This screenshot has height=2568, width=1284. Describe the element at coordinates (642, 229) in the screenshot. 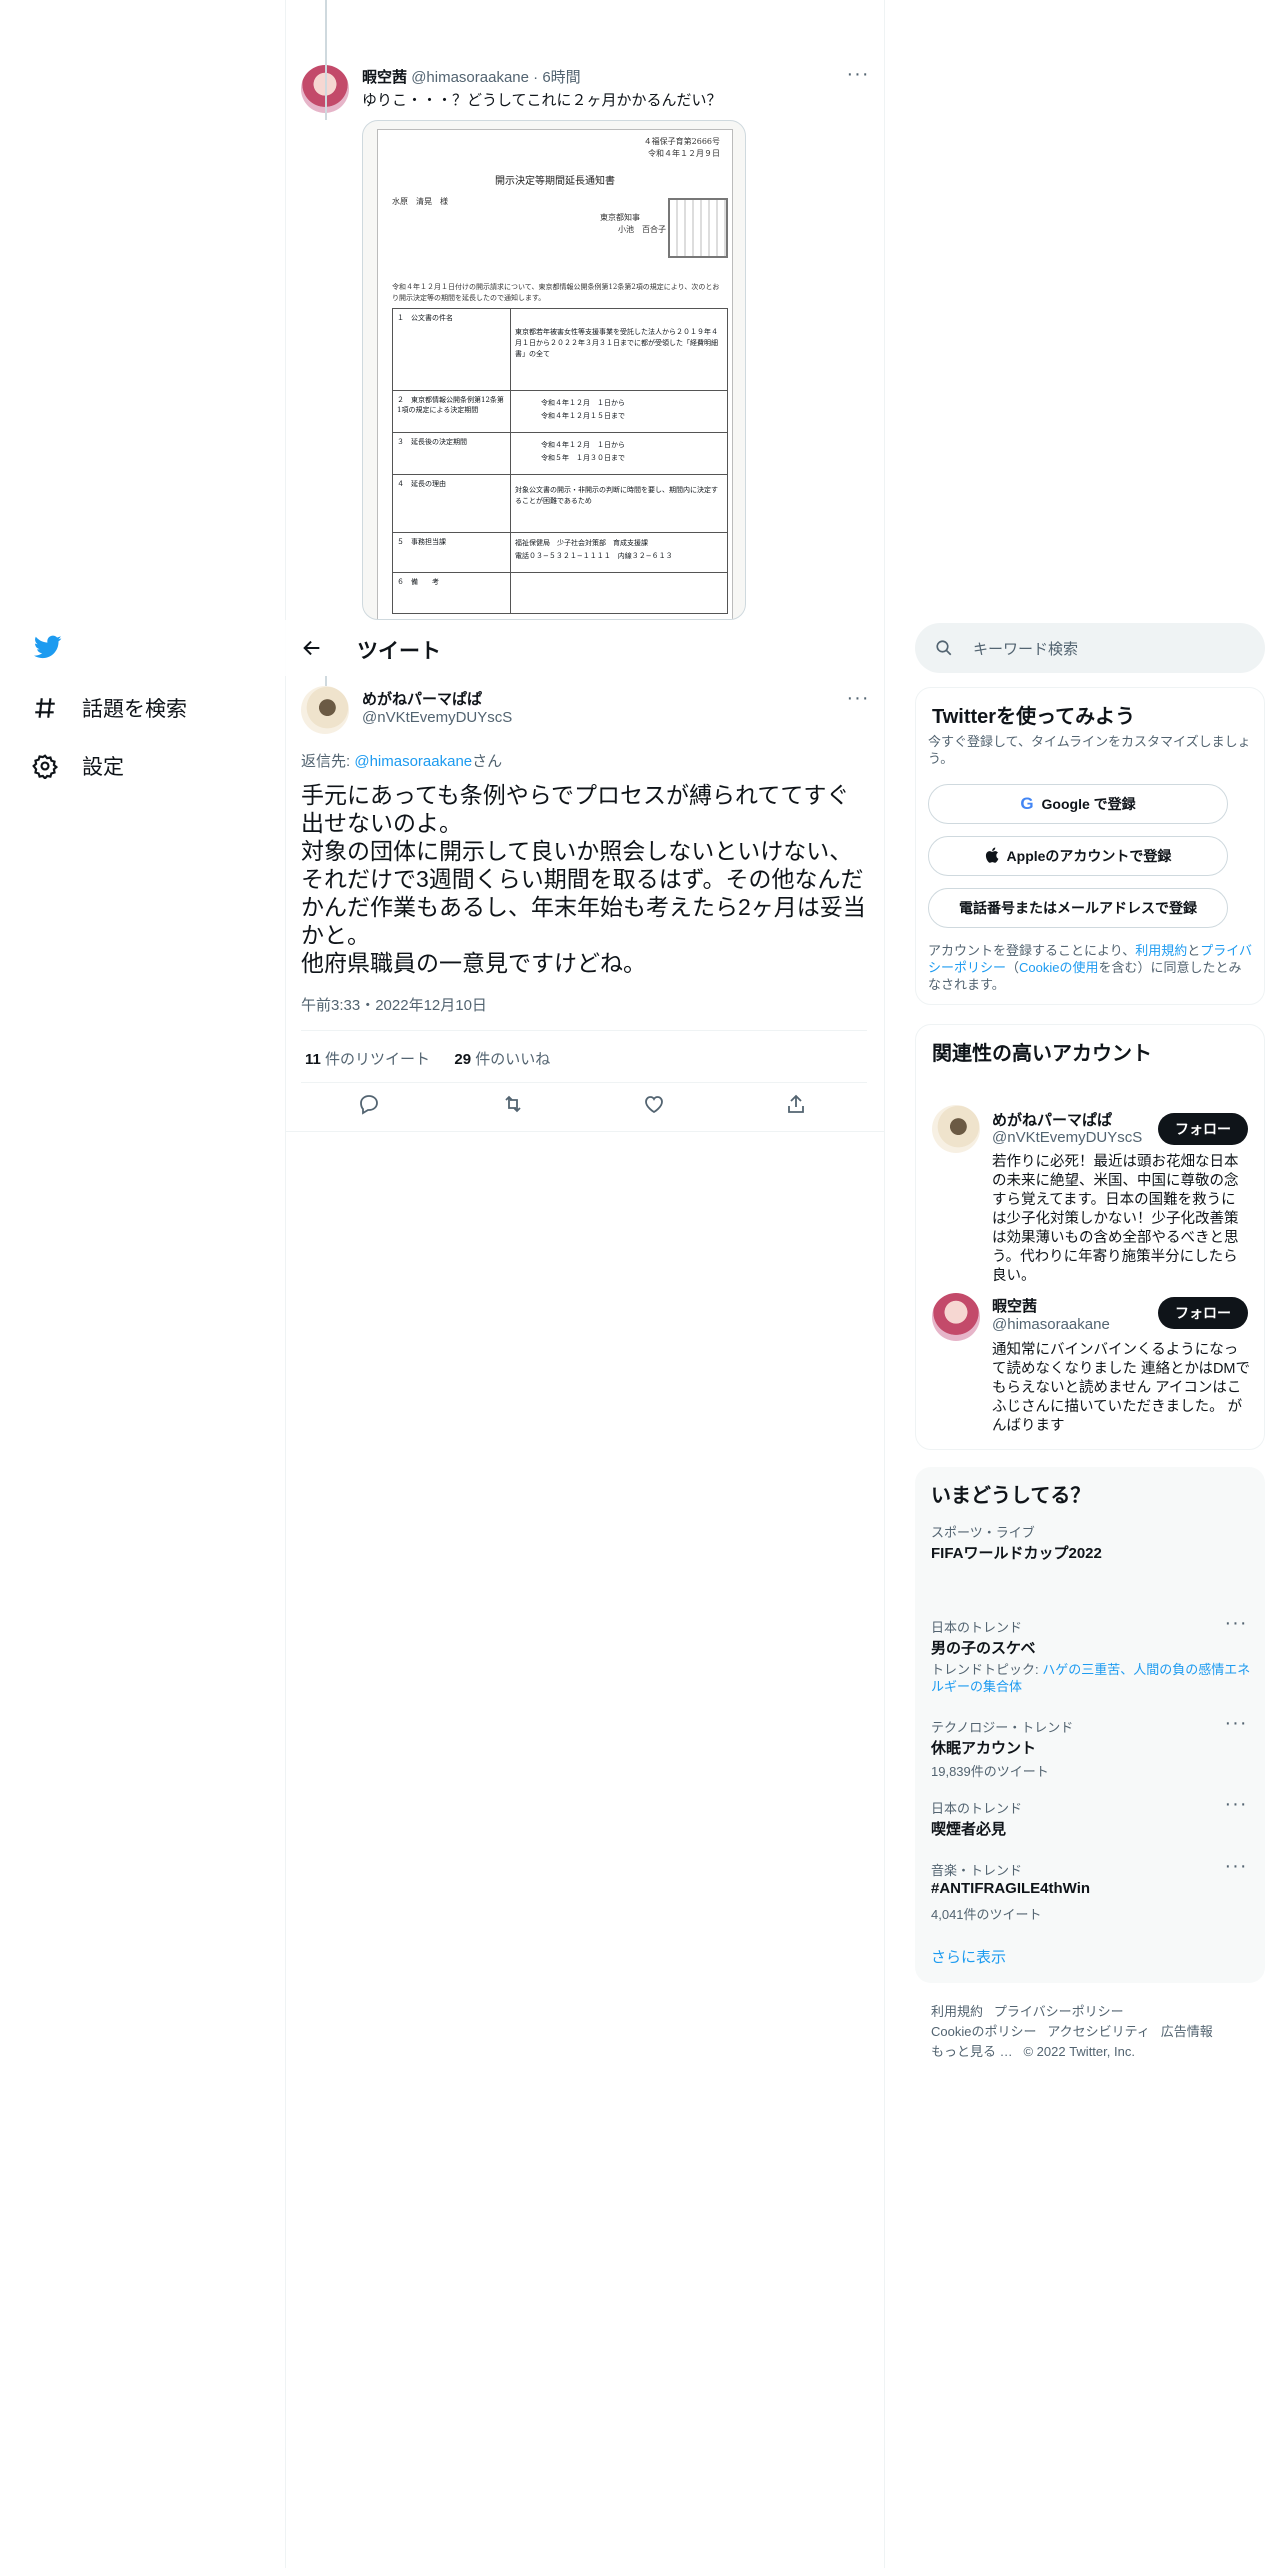

I see `document-sender-name: 小池 百合子` at that location.